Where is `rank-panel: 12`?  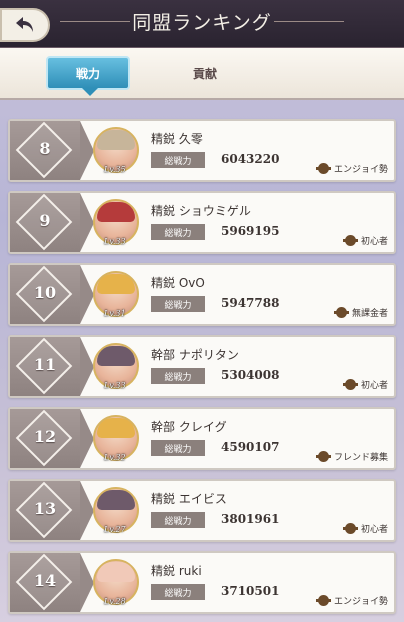 rank-panel: 12 is located at coordinates (52, 438).